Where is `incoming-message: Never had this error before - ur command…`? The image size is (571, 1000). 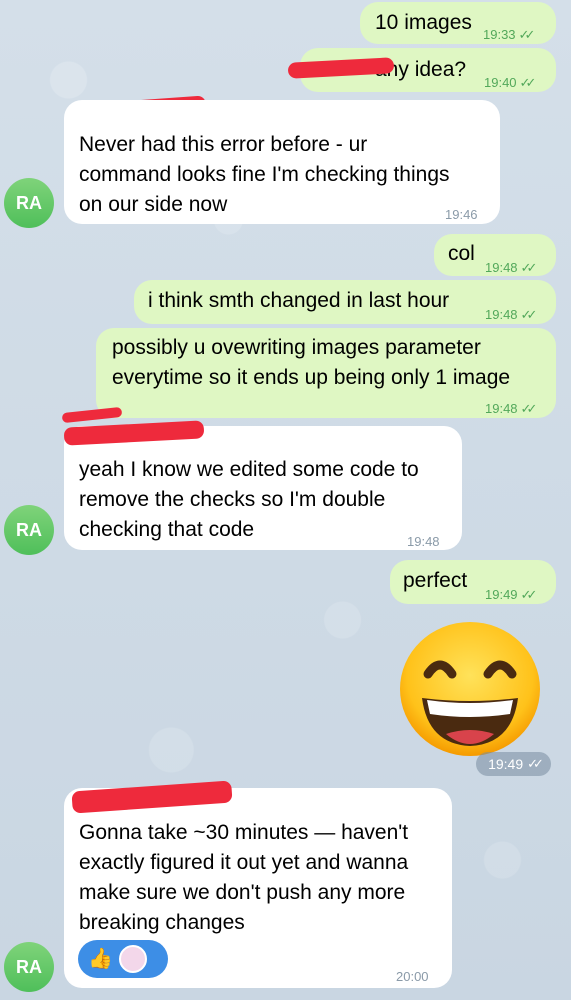
incoming-message: Never had this error before - ur command… is located at coordinates (282, 162).